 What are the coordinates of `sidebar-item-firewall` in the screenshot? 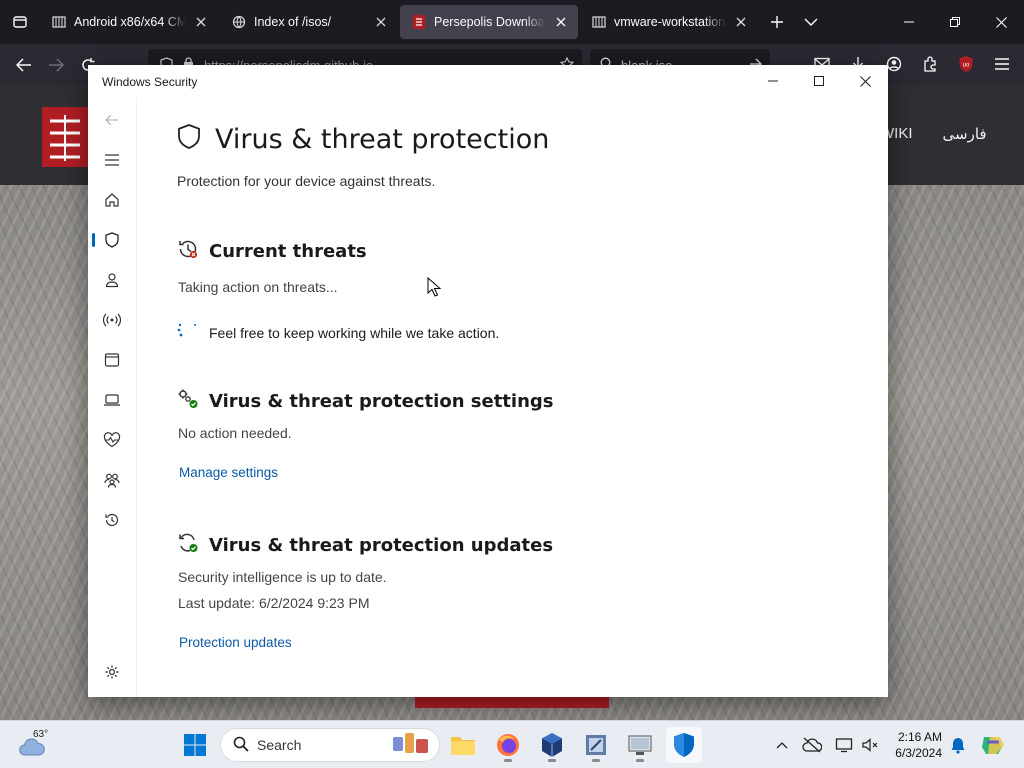 It's located at (112, 320).